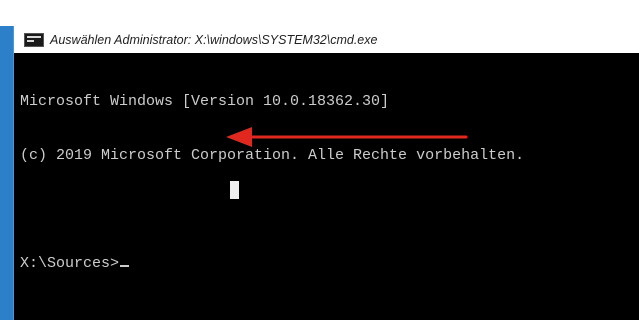 The image size is (639, 320). I want to click on block-cursor, so click(234, 190).